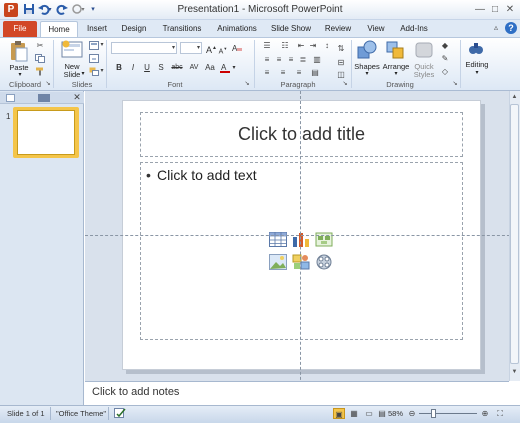 This screenshot has height=423, width=520. Describe the element at coordinates (161, 68) in the screenshot. I see `shadow-button: S` at that location.